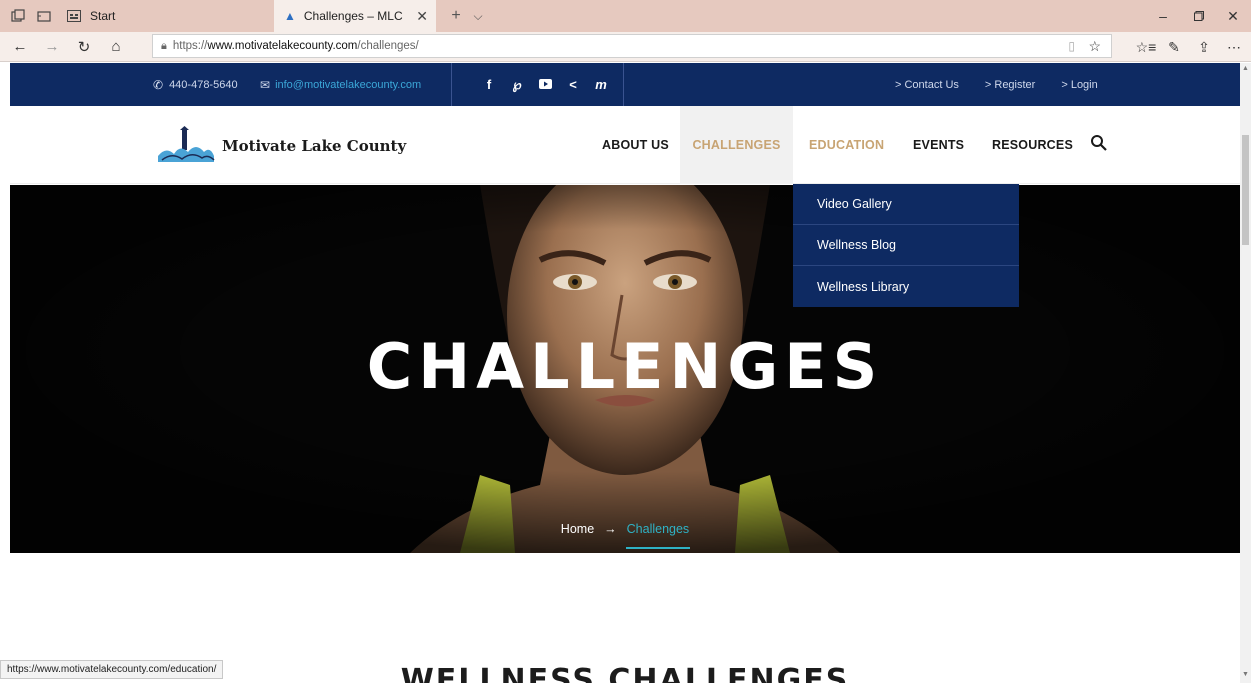  I want to click on breadcrumb-arrow-icon: →, so click(610, 529).